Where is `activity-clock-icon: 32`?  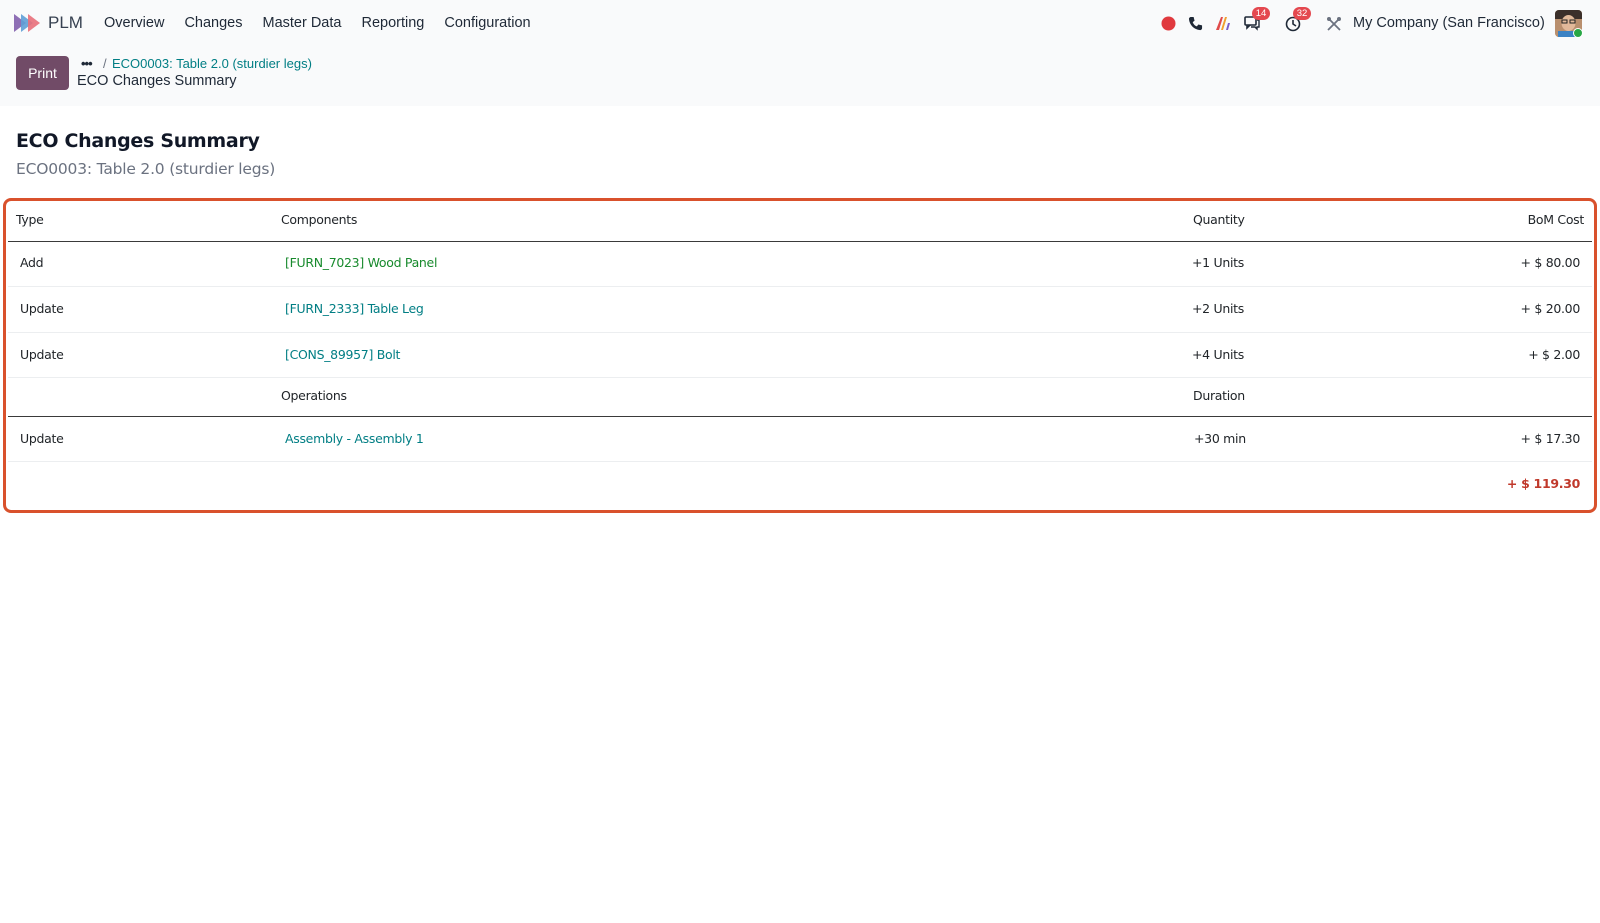
activity-clock-icon: 32 is located at coordinates (1297, 19).